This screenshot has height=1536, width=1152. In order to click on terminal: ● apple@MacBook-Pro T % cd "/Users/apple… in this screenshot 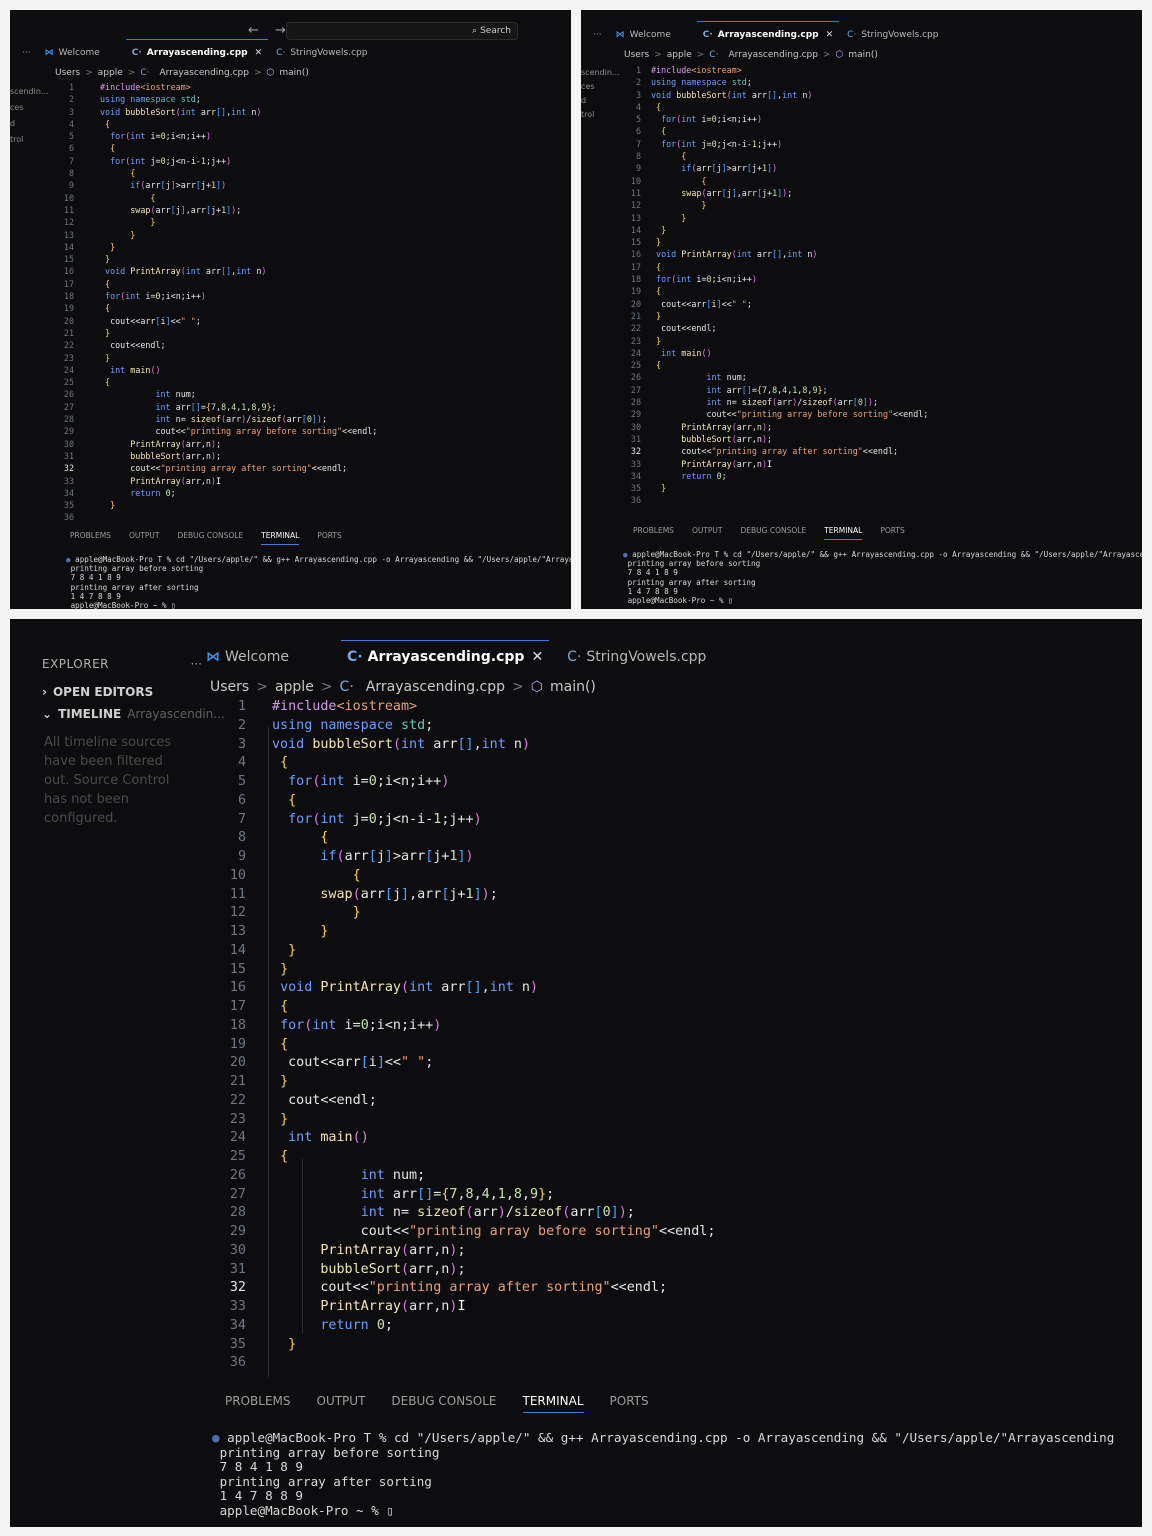, I will do `click(318, 582)`.